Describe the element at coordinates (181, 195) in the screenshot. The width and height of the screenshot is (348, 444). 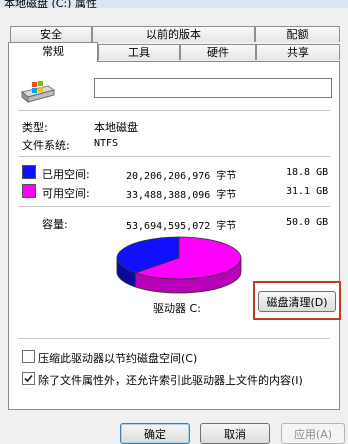
I see `free-space-bytes: 33,488,388,096 字节` at that location.